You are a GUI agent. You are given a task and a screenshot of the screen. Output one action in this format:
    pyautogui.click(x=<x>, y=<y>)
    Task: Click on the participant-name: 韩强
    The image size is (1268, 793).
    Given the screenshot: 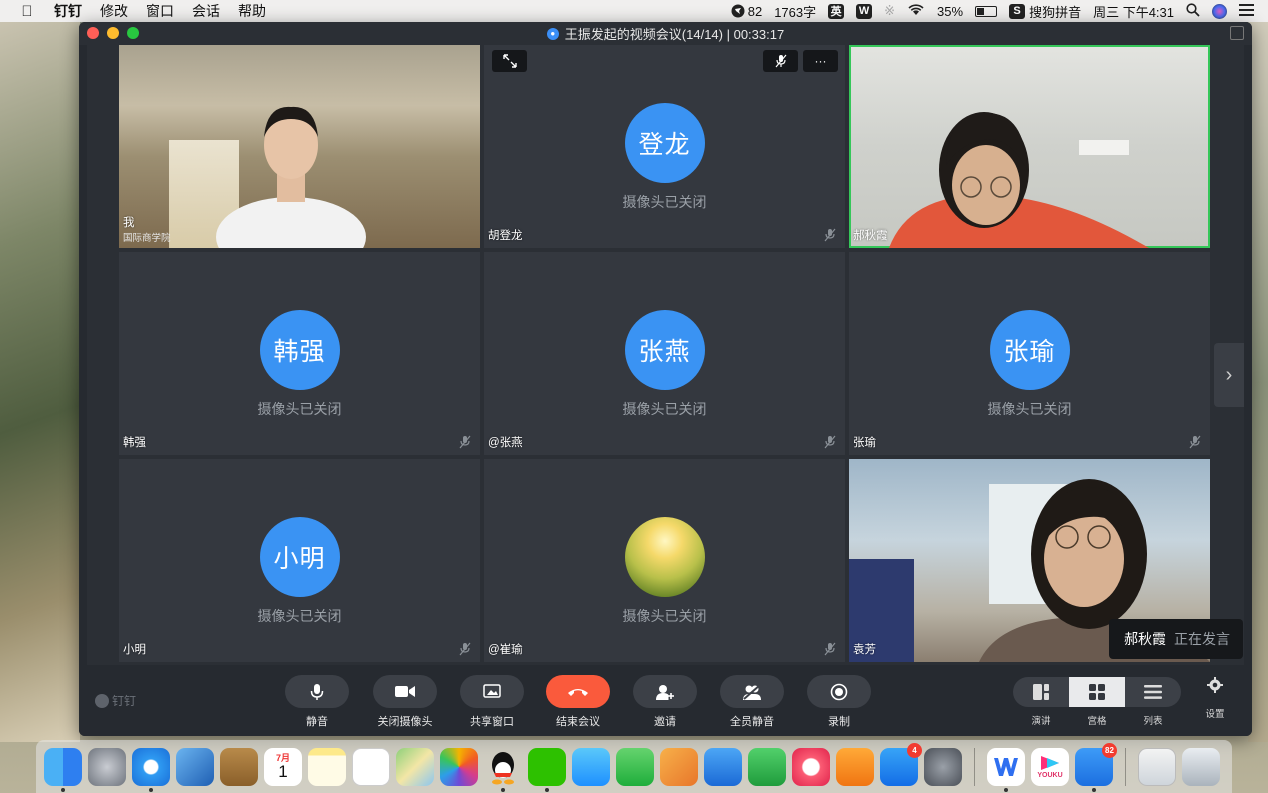 What is the action you would take?
    pyautogui.click(x=134, y=443)
    